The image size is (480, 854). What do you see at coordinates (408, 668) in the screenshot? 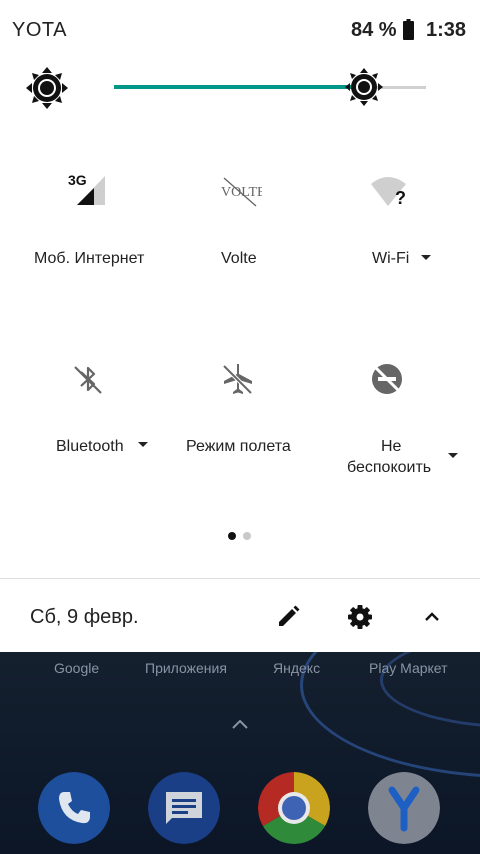
I see `home-label-play-market: Play Маркет` at bounding box center [408, 668].